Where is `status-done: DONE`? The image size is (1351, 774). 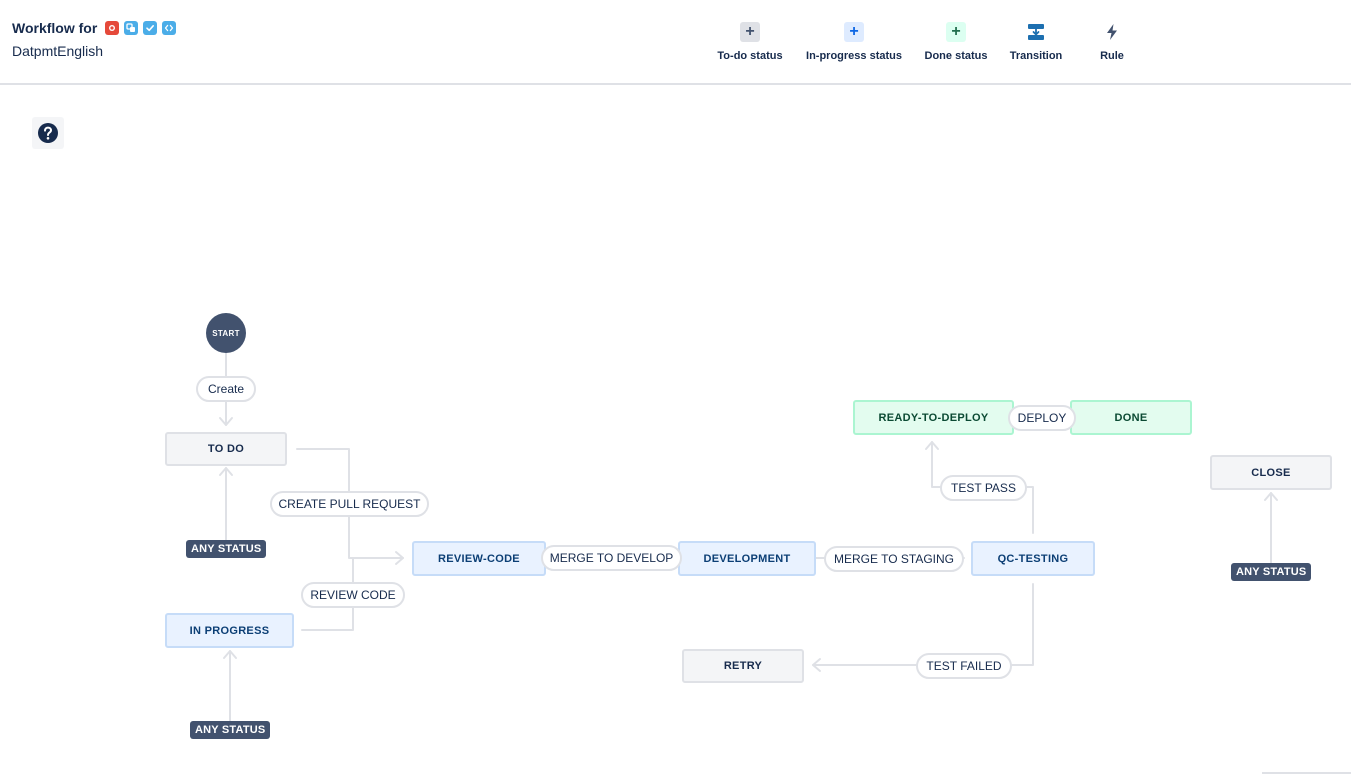 status-done: DONE is located at coordinates (1131, 417).